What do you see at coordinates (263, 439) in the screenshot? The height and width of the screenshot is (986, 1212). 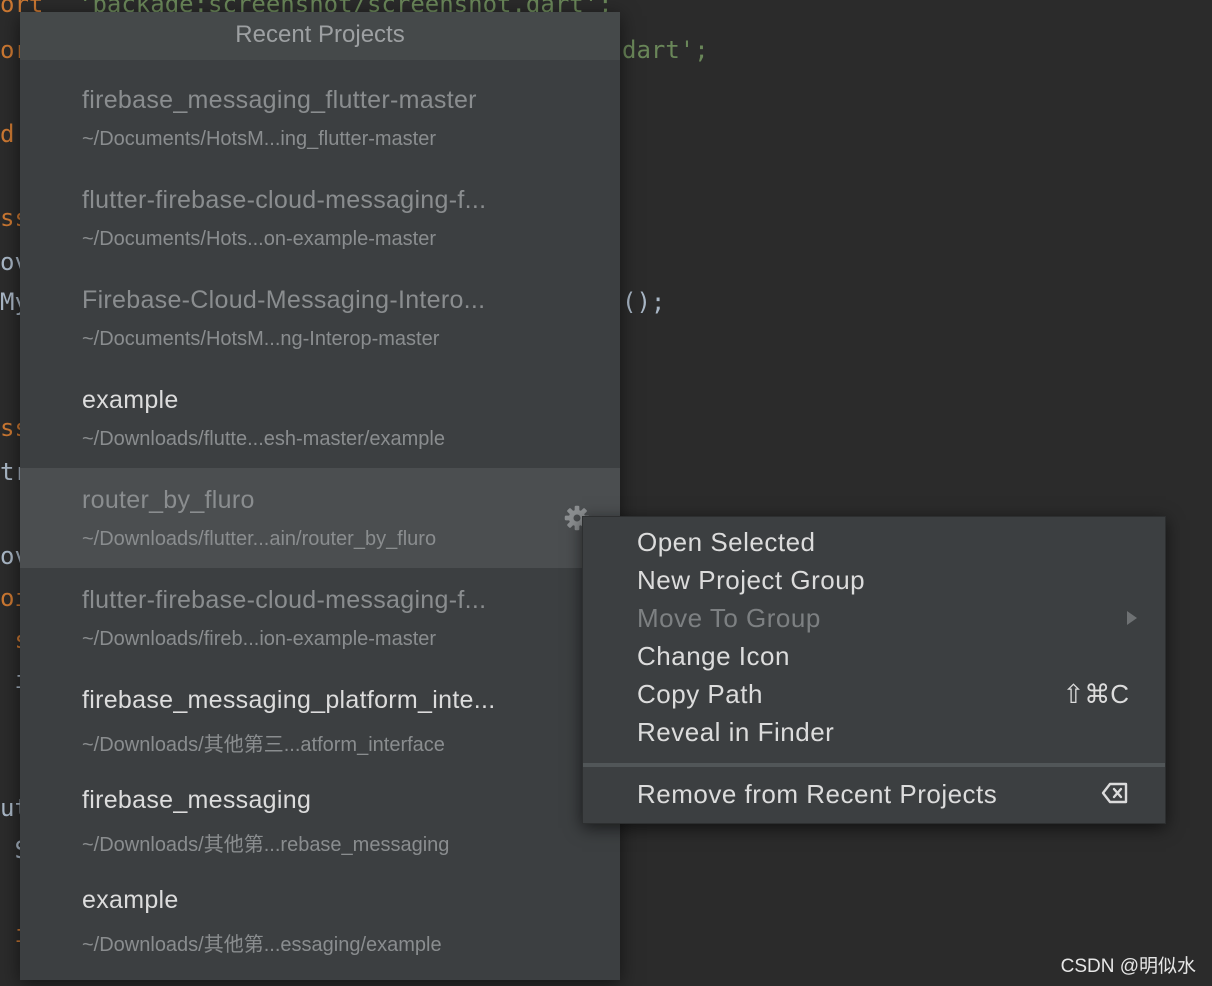 I see `project-path: ~/Downloads/flutte...esh-master/example` at bounding box center [263, 439].